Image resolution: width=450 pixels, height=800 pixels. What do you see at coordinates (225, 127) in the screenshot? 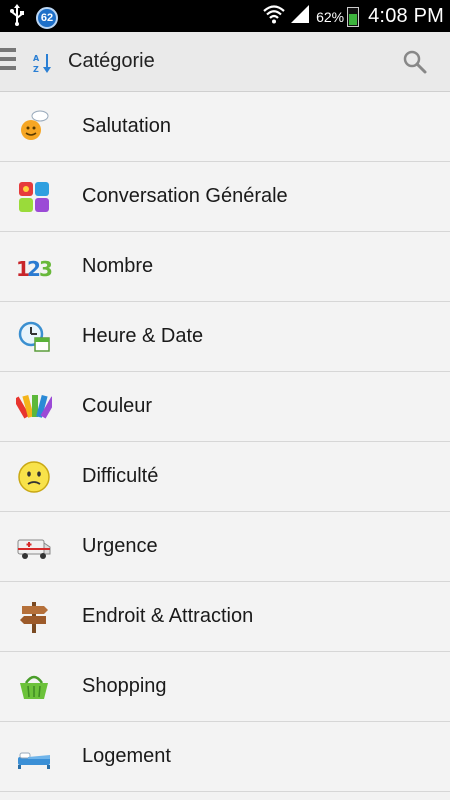
I see `list-item: Salutation` at bounding box center [225, 127].